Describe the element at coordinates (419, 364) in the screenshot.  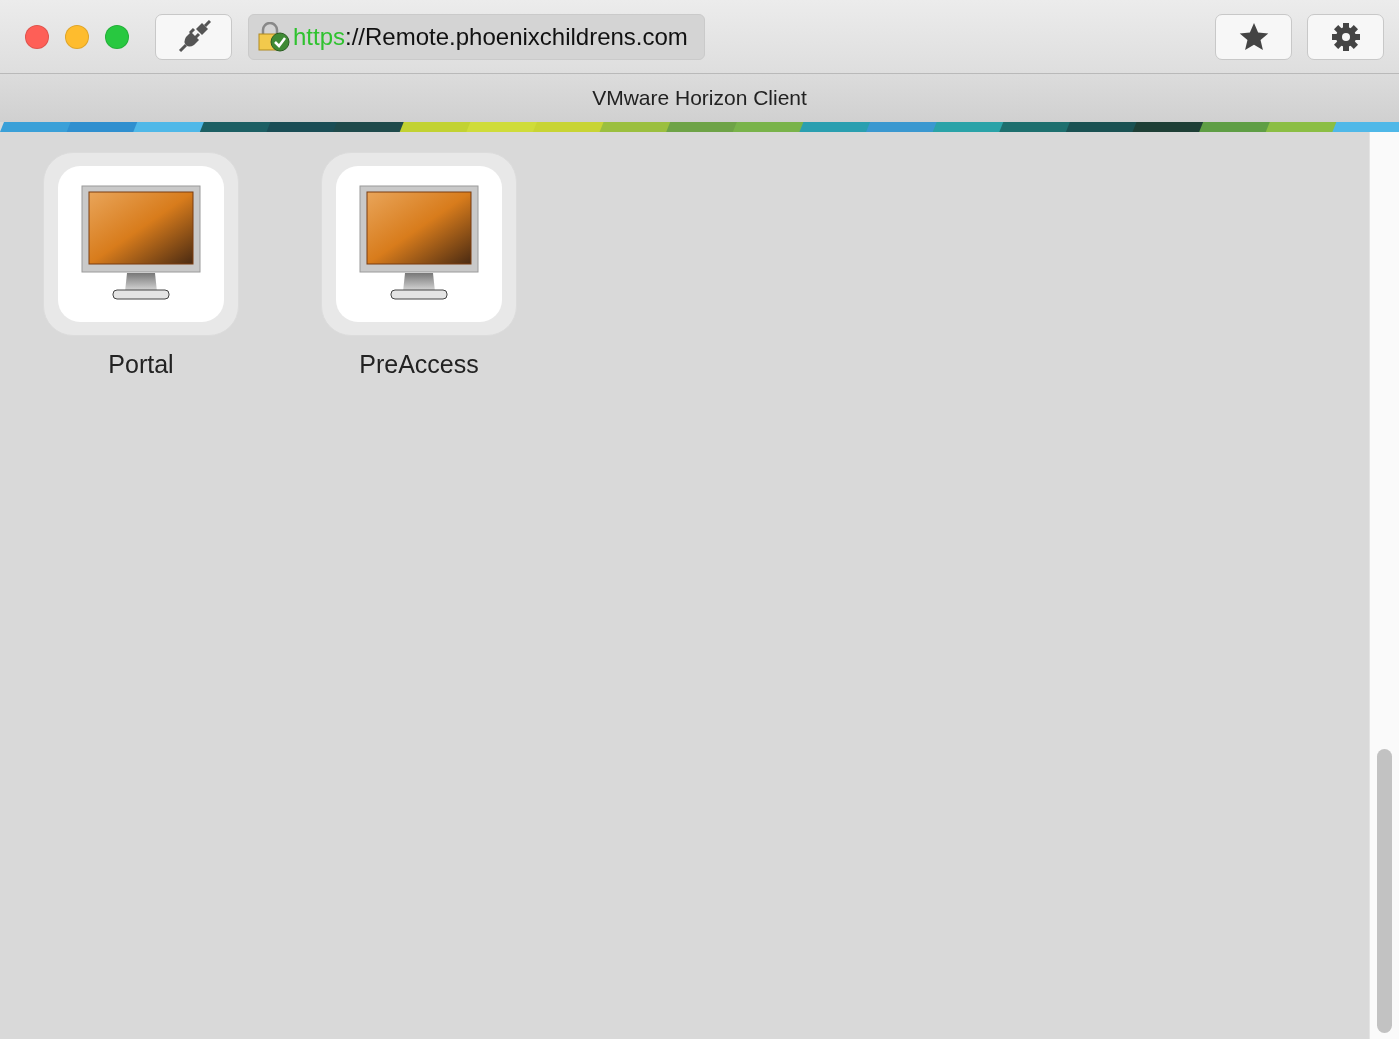
I see `desktop-label: PreAccess` at that location.